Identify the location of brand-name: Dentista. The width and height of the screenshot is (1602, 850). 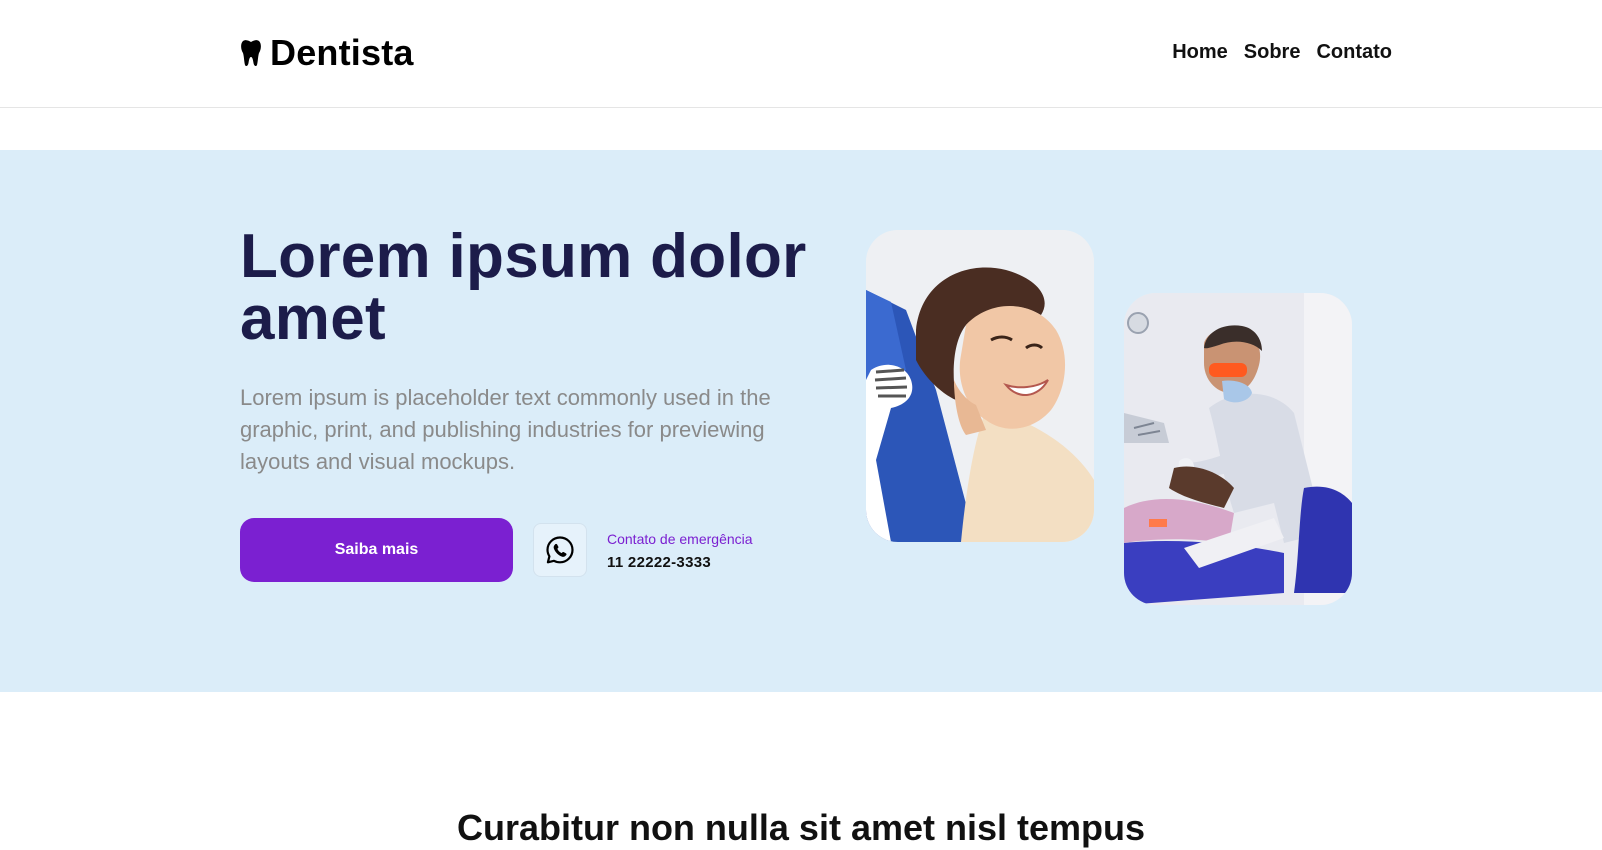
(342, 52).